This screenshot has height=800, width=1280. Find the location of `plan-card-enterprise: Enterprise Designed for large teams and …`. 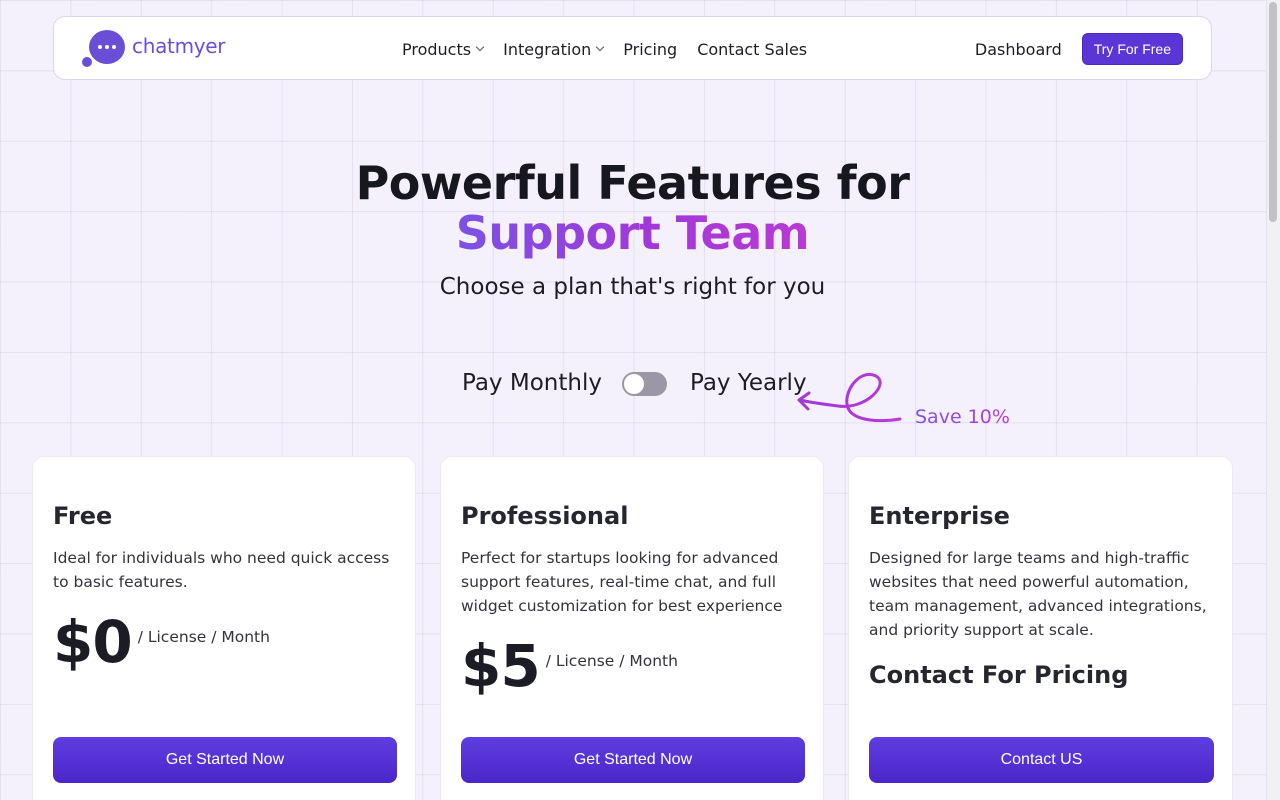

plan-card-enterprise: Enterprise Designed for large teams and … is located at coordinates (1040, 628).